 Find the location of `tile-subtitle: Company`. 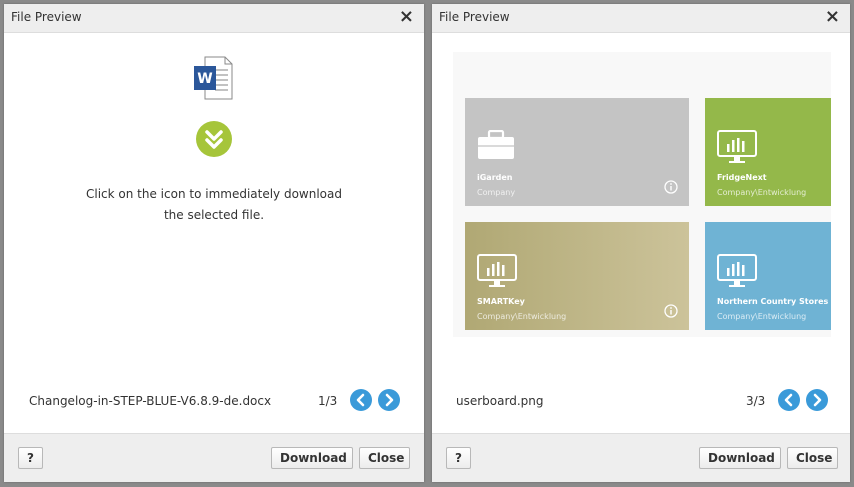

tile-subtitle: Company is located at coordinates (496, 192).